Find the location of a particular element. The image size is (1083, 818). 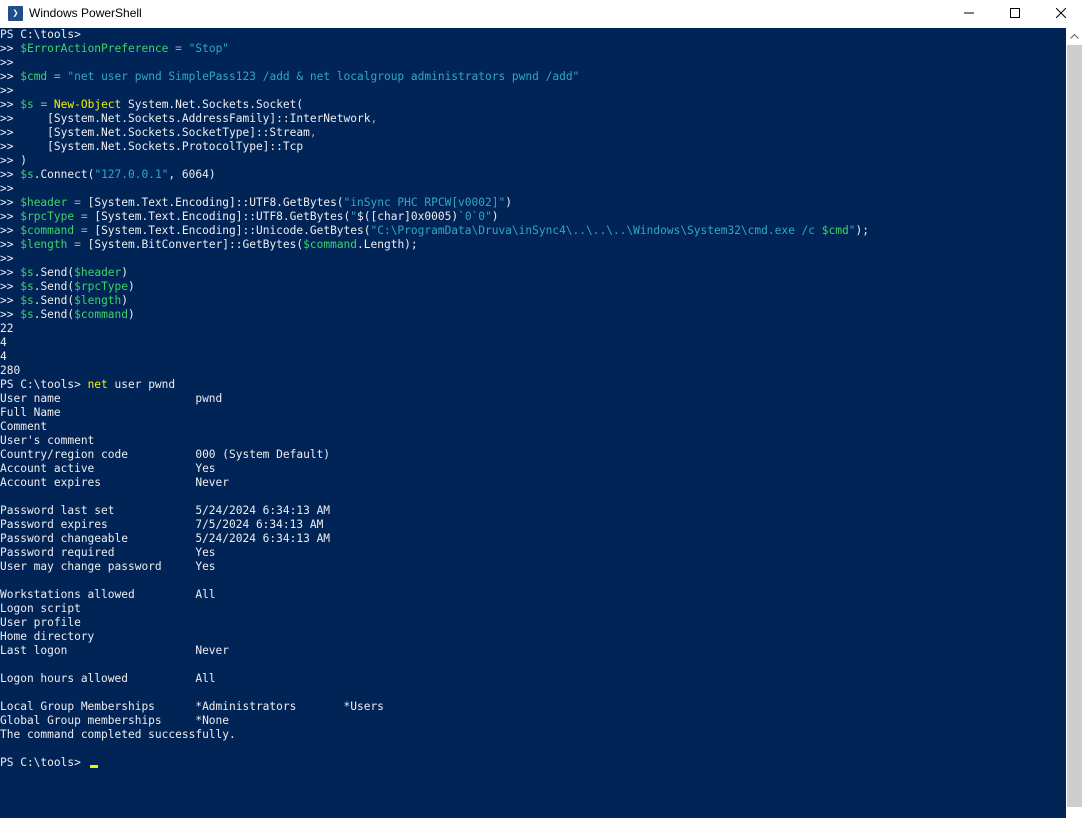

maximize-icon is located at coordinates (1015, 13).